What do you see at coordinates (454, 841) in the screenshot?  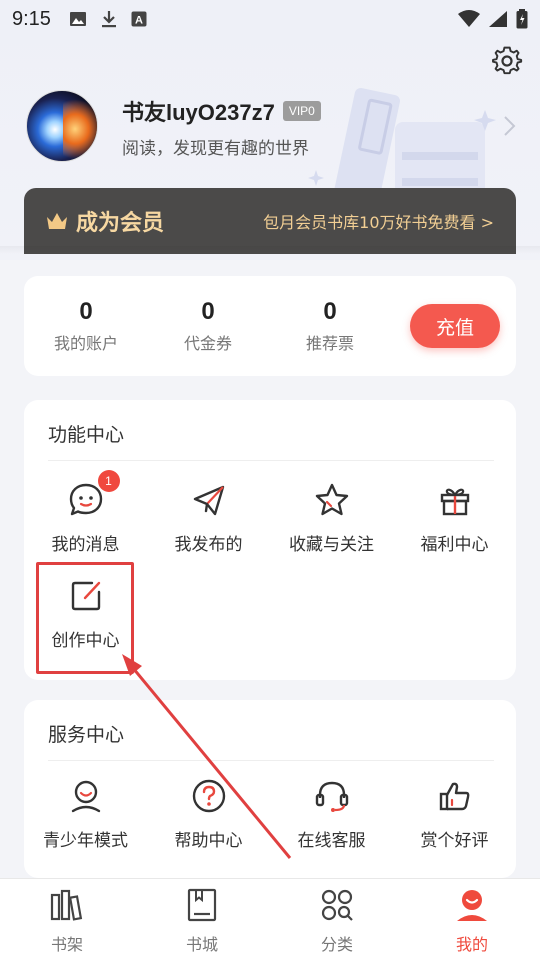 I see `service-item-label: 赏个好评` at bounding box center [454, 841].